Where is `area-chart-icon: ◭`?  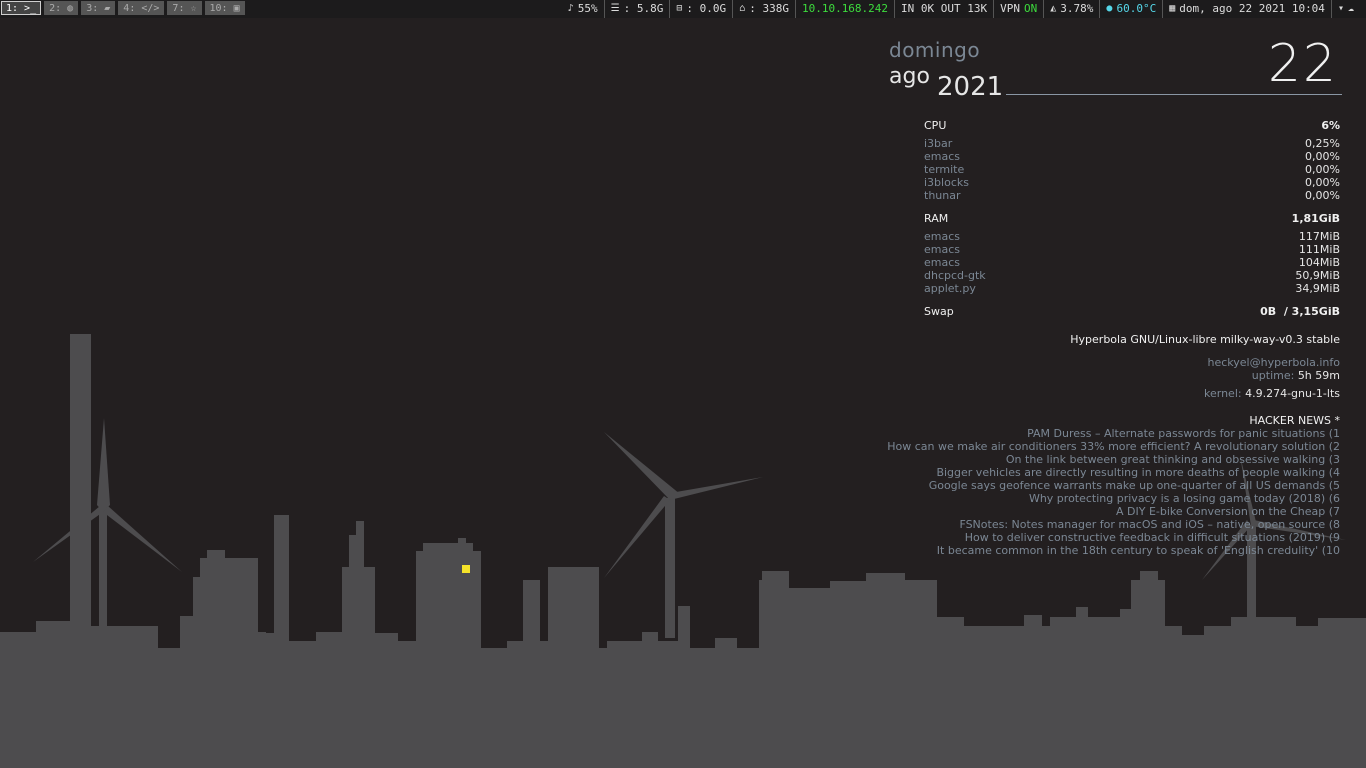
area-chart-icon: ◭ is located at coordinates (1053, 8).